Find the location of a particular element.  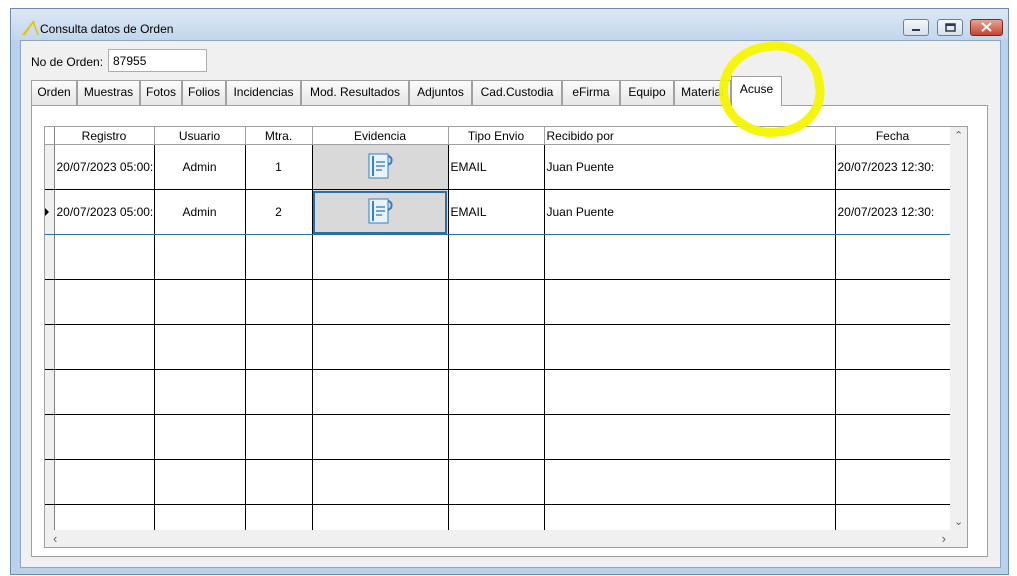

tab-muestras: Muestras is located at coordinates (108, 92).